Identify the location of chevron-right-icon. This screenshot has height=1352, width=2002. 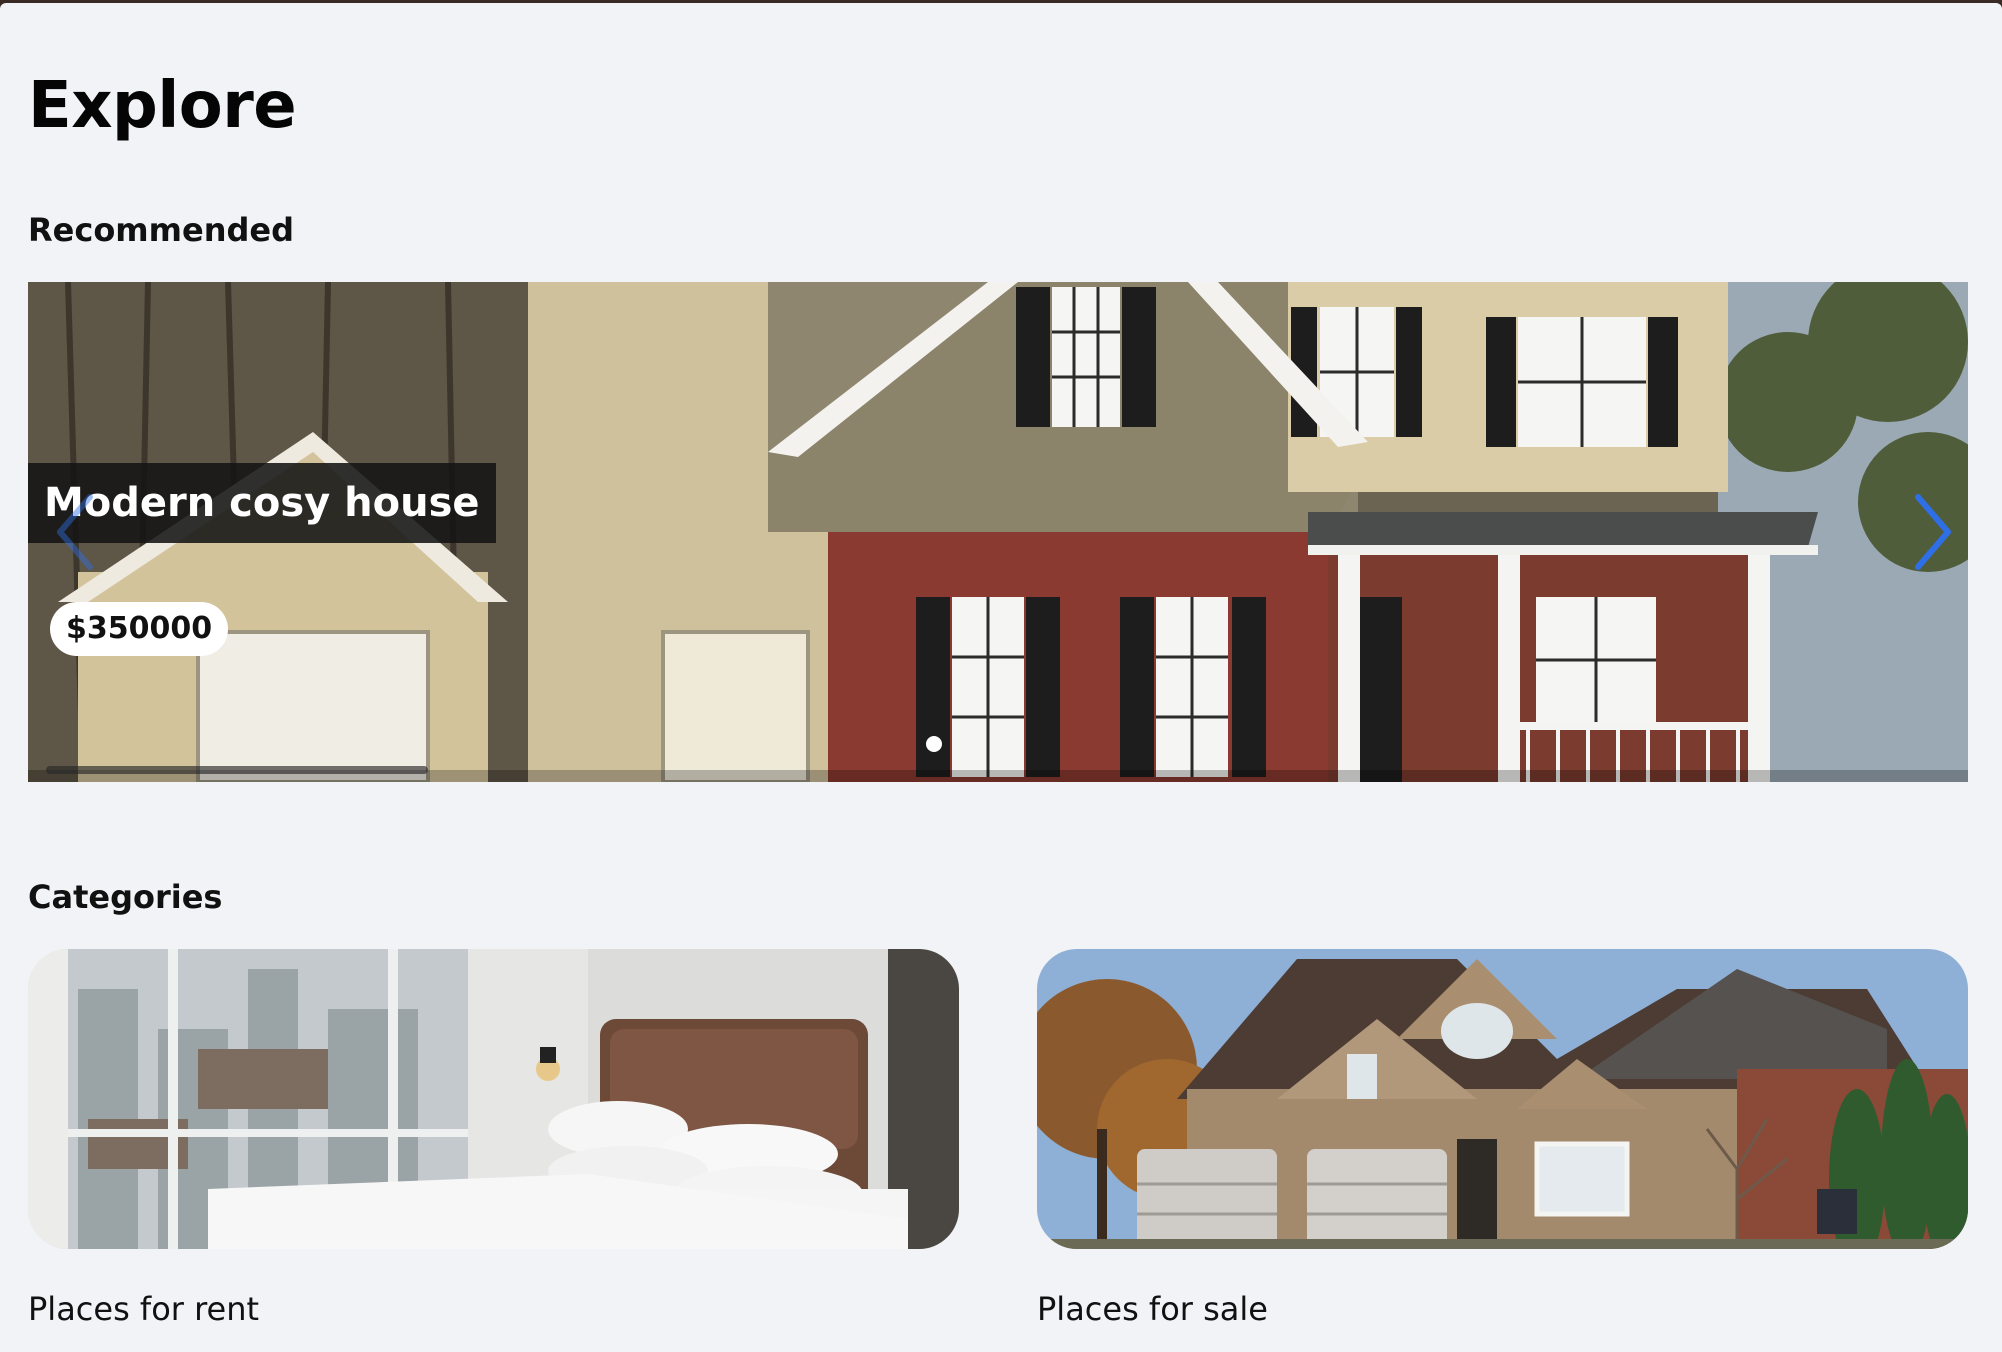
(1933, 532).